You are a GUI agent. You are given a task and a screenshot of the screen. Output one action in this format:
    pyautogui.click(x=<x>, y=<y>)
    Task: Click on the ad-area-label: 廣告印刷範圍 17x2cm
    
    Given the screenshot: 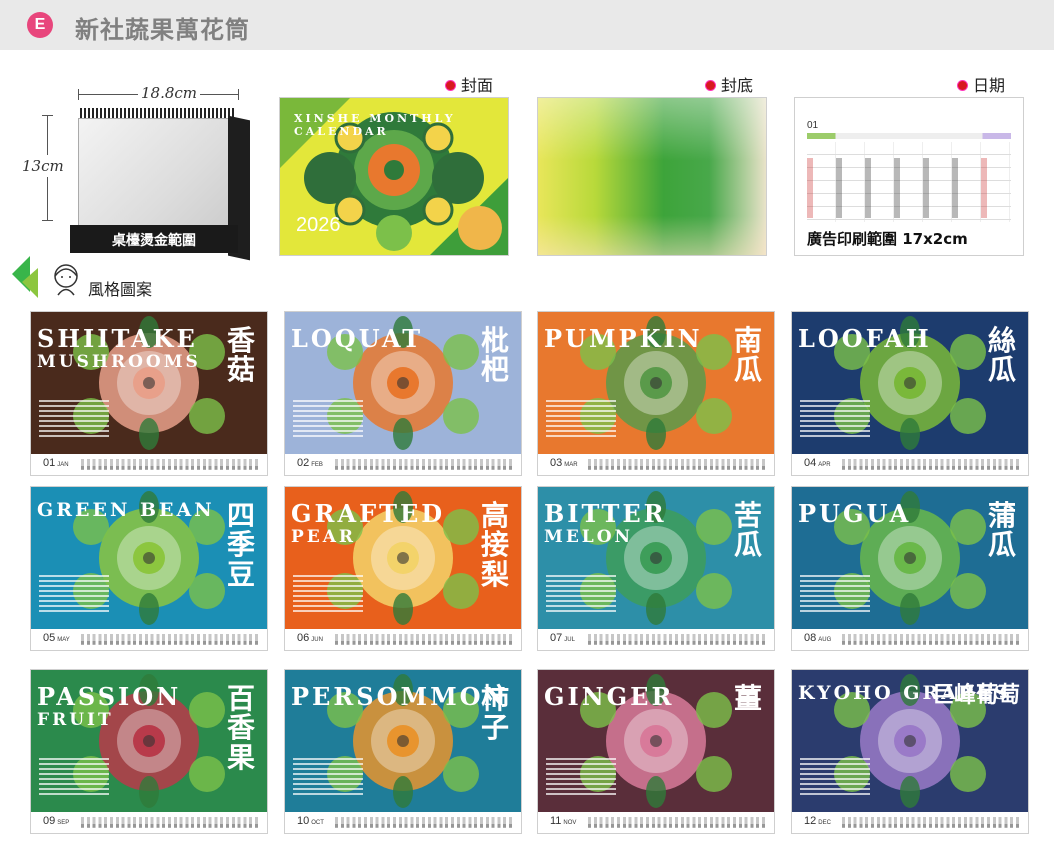 What is the action you would take?
    pyautogui.click(x=887, y=239)
    